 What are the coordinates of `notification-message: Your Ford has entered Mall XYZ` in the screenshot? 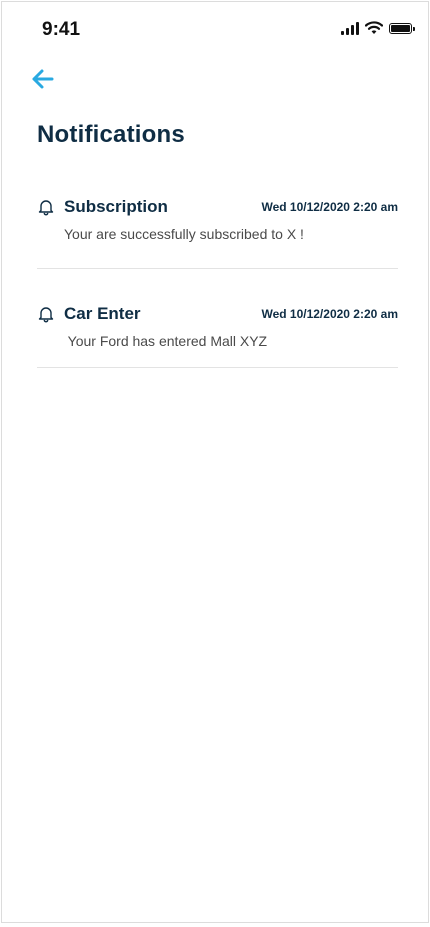 It's located at (166, 341).